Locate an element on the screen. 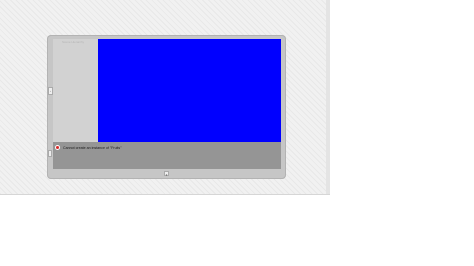 Image resolution: width=474 pixels, height=266 pixels. hierarchy-panel: Scene Hierarchy is located at coordinates (75, 90).